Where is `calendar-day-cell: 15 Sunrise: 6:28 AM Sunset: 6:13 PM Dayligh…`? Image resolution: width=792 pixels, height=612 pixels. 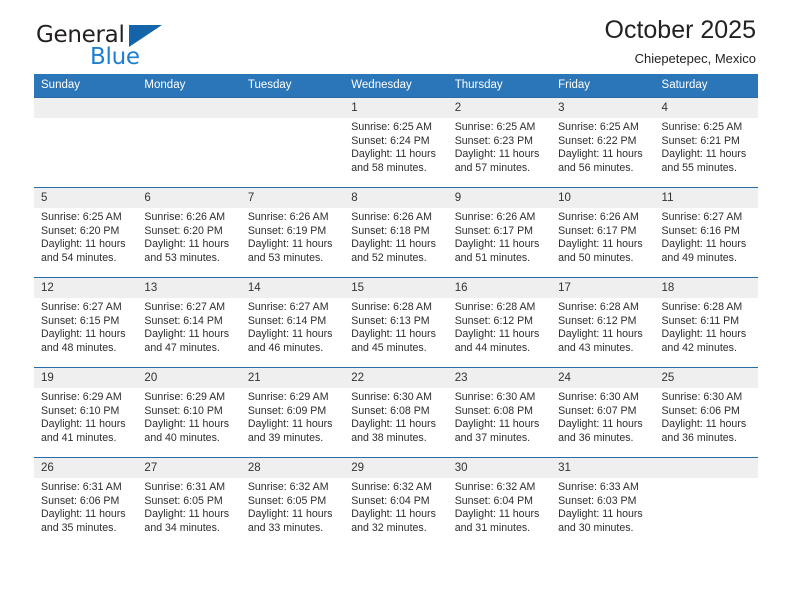
calendar-day-cell: 15 Sunrise: 6:28 AM Sunset: 6:13 PM Dayligh… is located at coordinates (396, 322).